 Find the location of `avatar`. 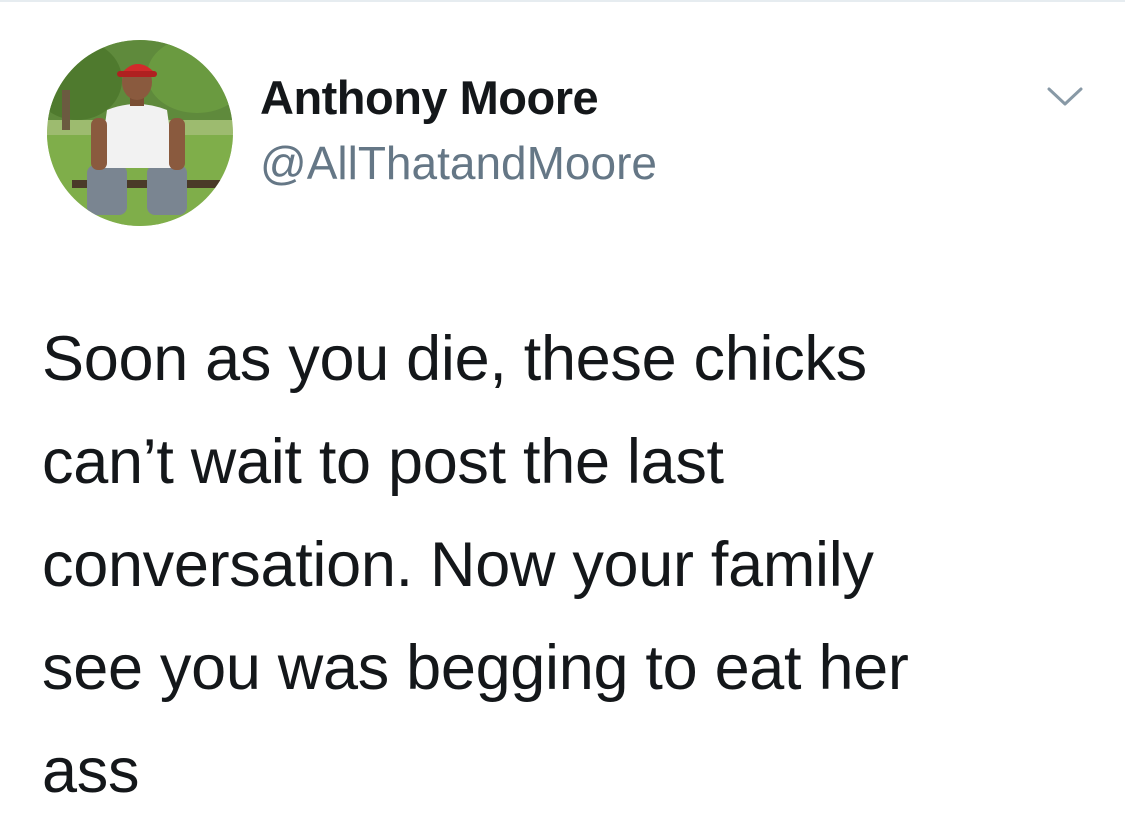

avatar is located at coordinates (140, 133).